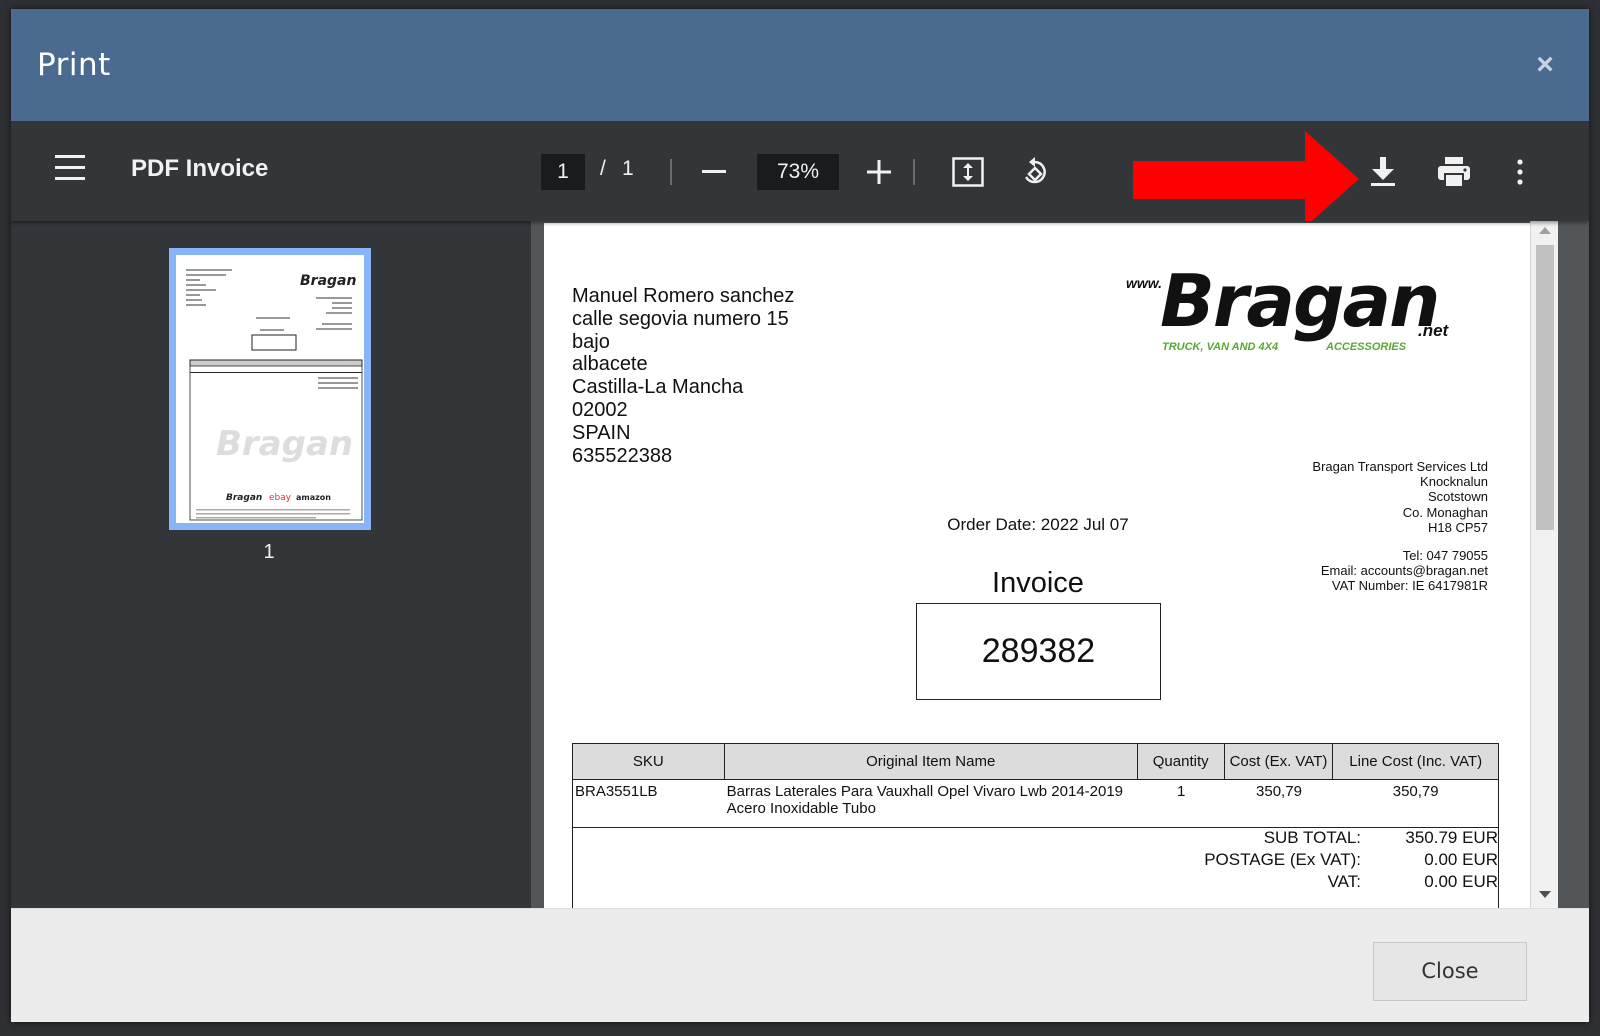  I want to click on company-line: Co. Monaghan, so click(1445, 512).